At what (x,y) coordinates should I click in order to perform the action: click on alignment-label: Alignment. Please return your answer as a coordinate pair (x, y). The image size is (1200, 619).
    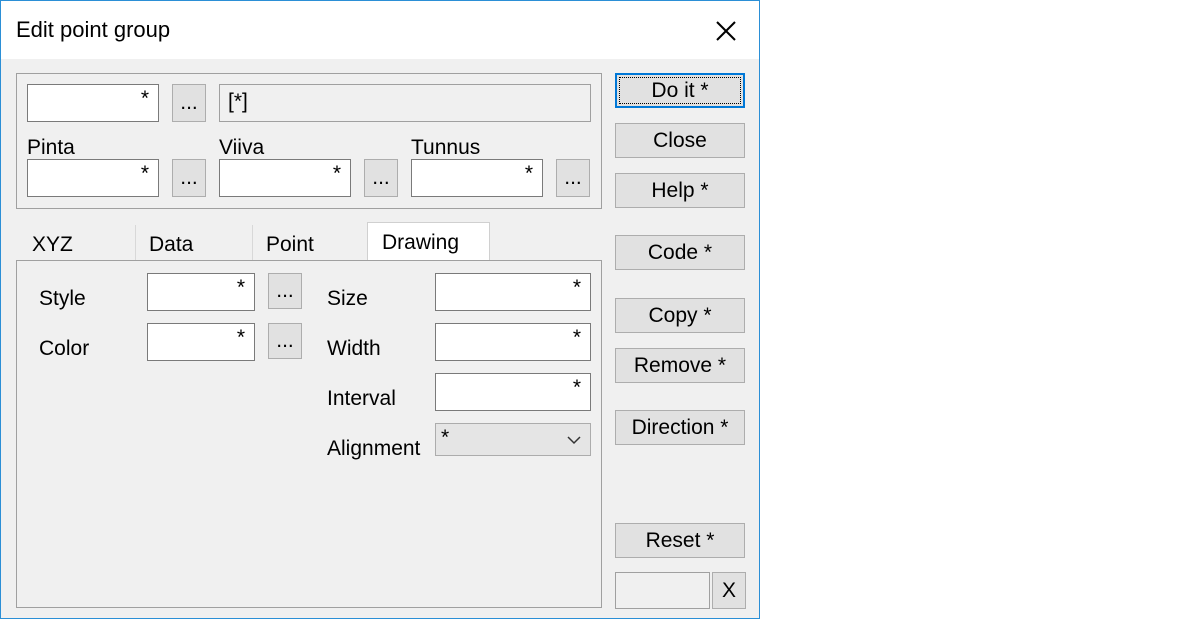
    Looking at the image, I should click on (374, 448).